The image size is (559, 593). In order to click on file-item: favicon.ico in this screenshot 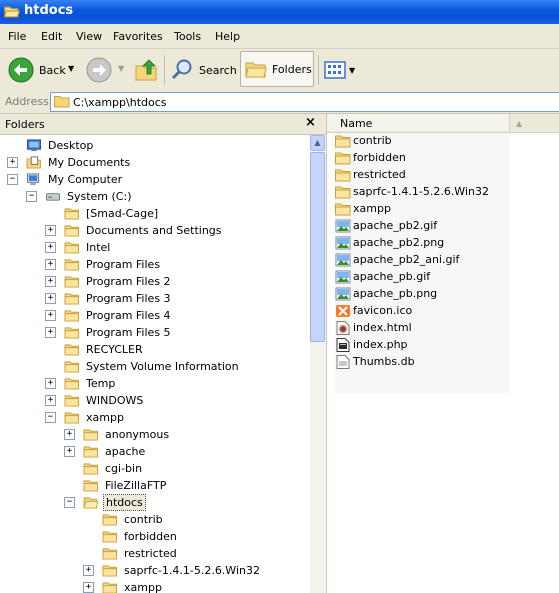, I will do `click(373, 310)`.